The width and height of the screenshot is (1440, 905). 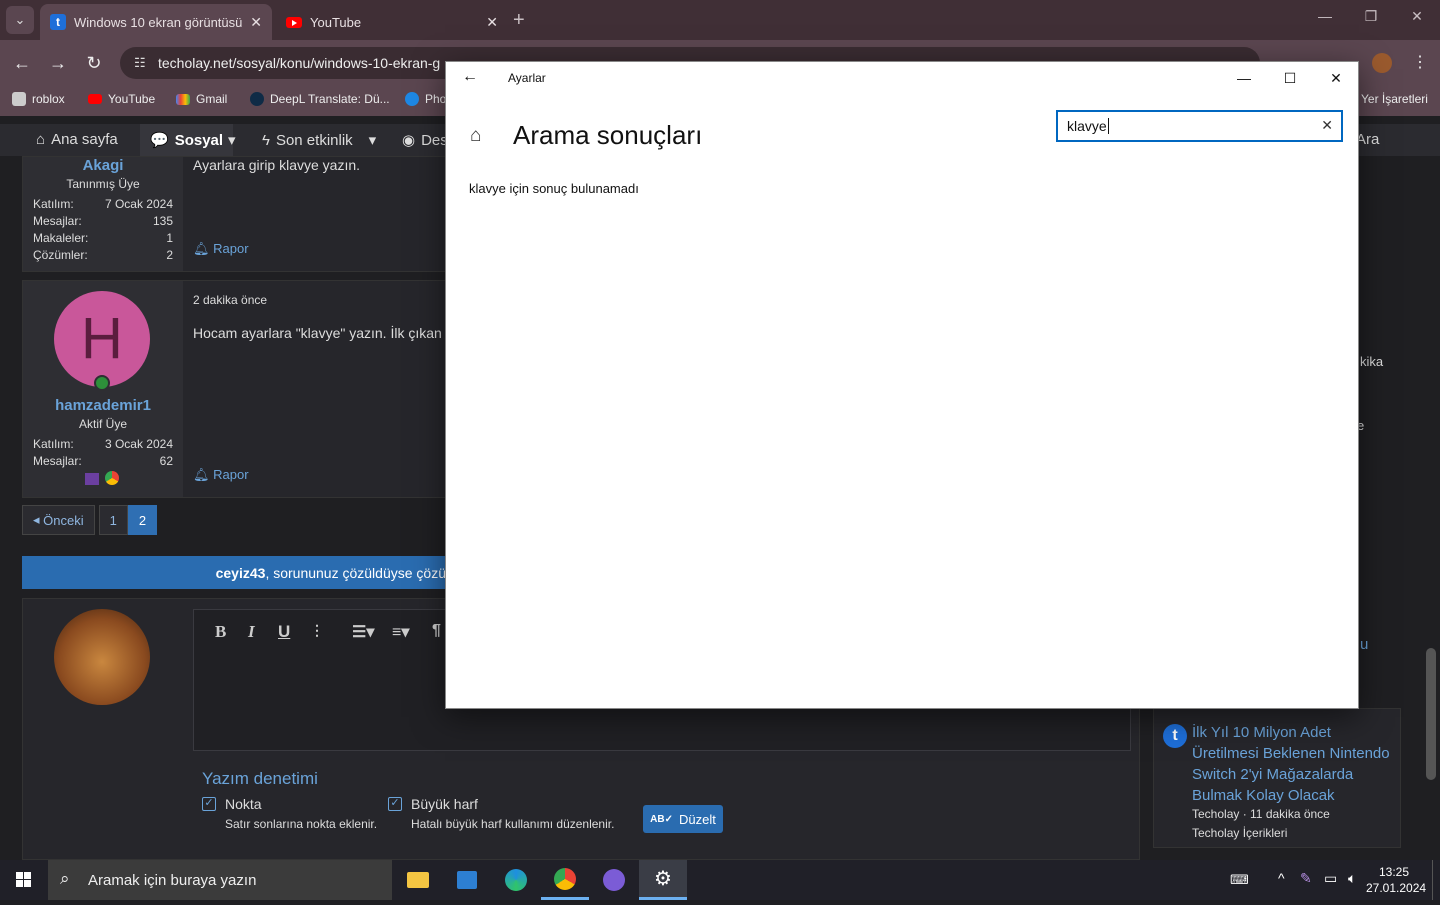 I want to click on restore-icon: ❐, so click(x=1371, y=20).